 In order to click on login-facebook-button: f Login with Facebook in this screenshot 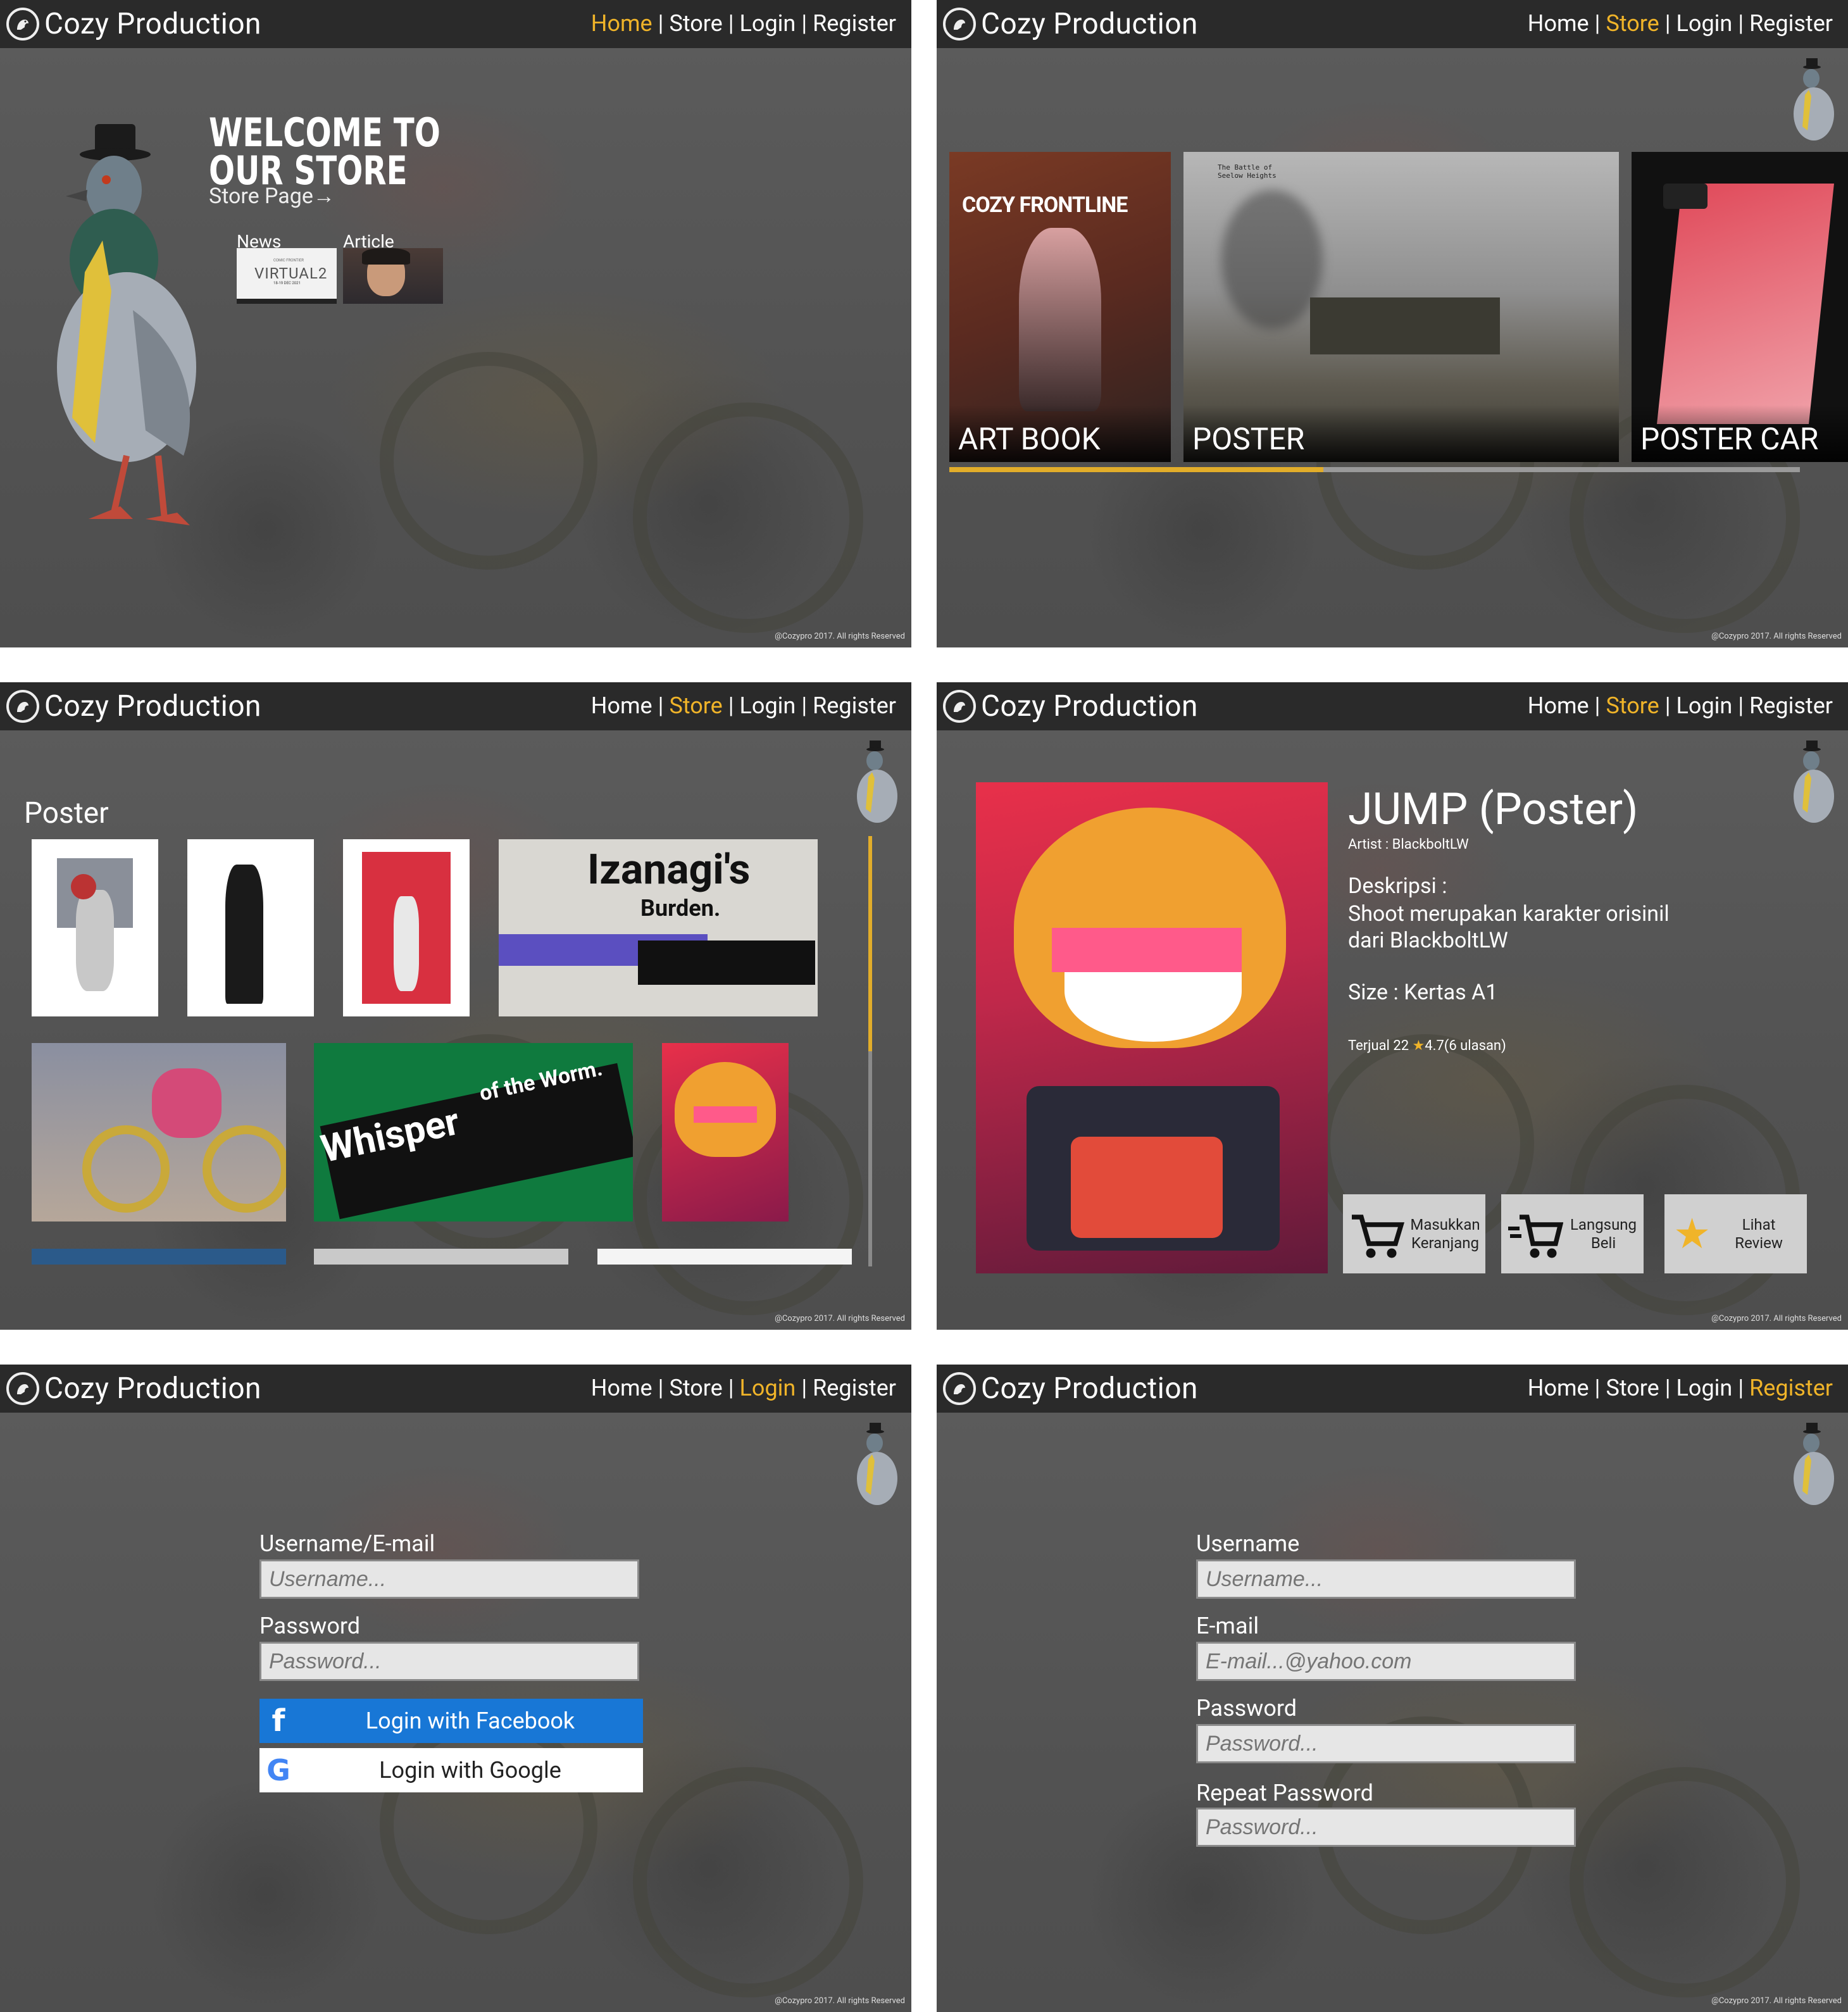, I will do `click(451, 1721)`.